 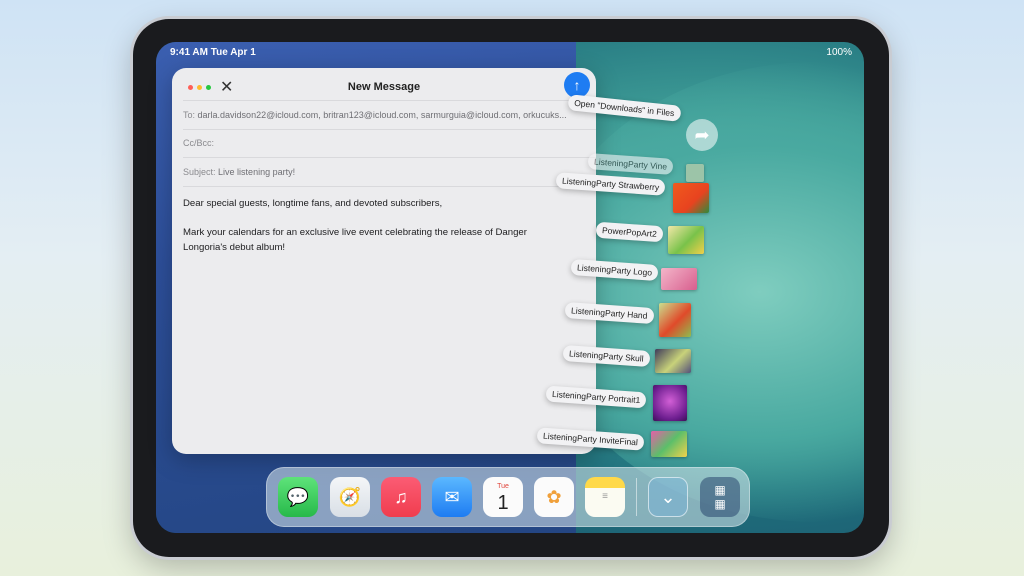 What do you see at coordinates (213, 52) in the screenshot?
I see `status-time: 9:41 AM Tue Apr 1` at bounding box center [213, 52].